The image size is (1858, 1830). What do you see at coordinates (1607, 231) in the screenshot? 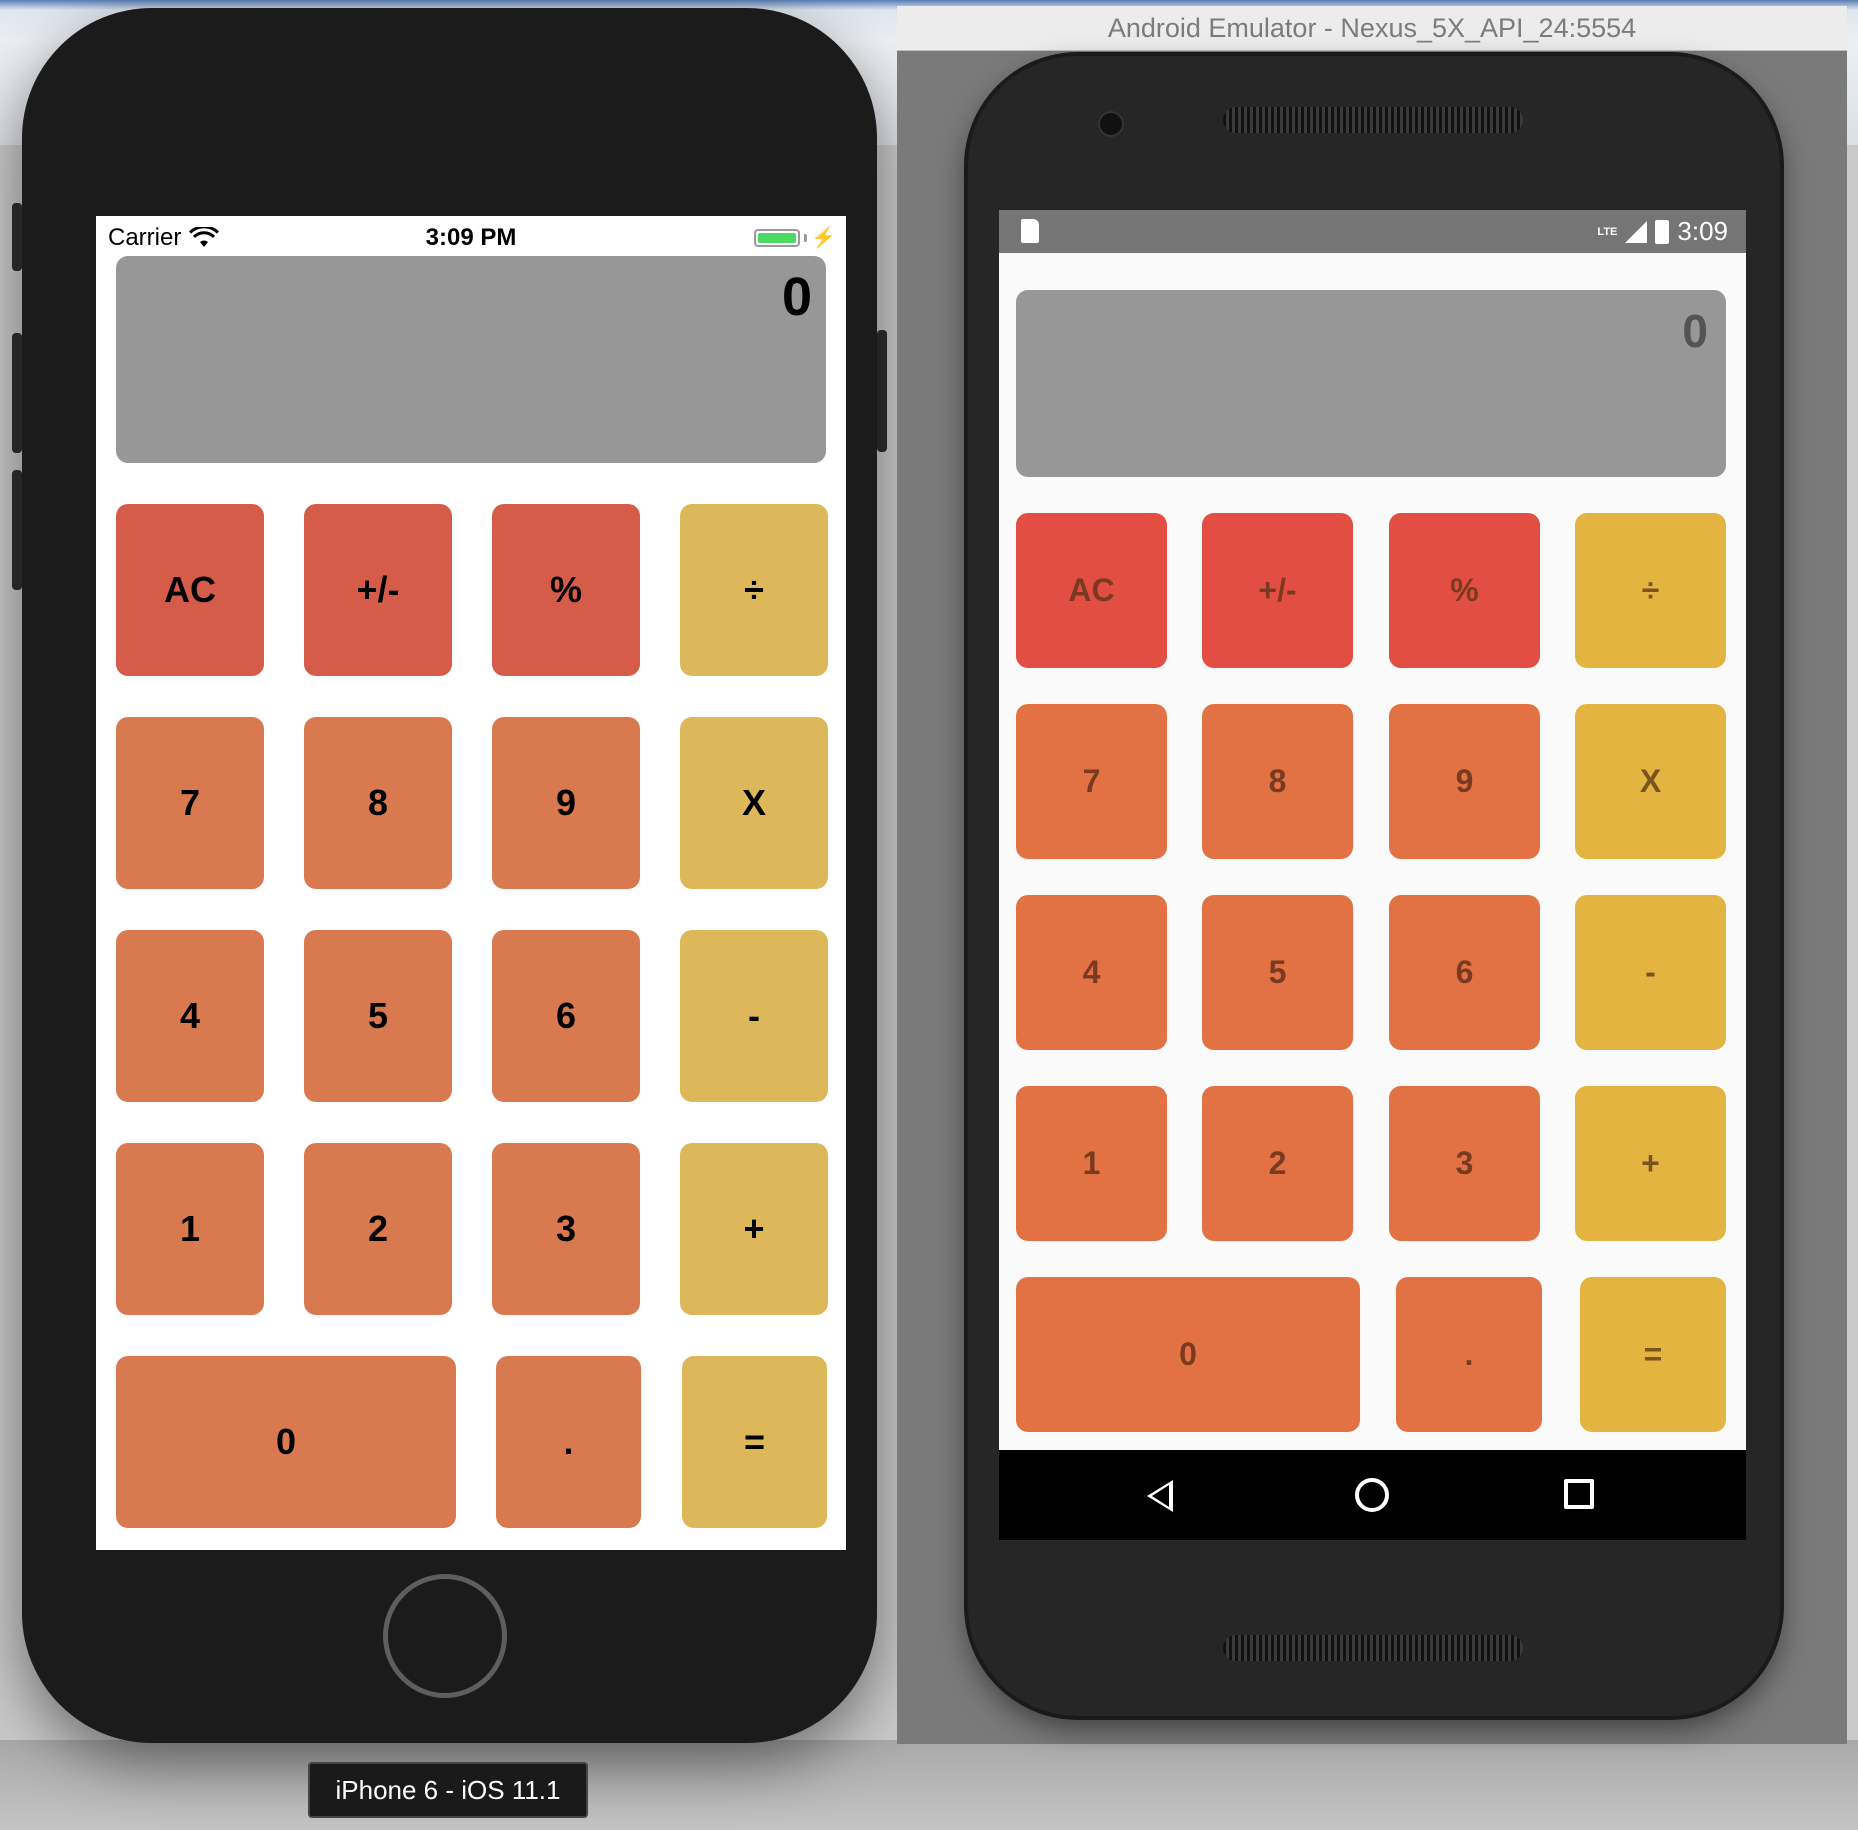
I see `lte-label: LTE` at bounding box center [1607, 231].